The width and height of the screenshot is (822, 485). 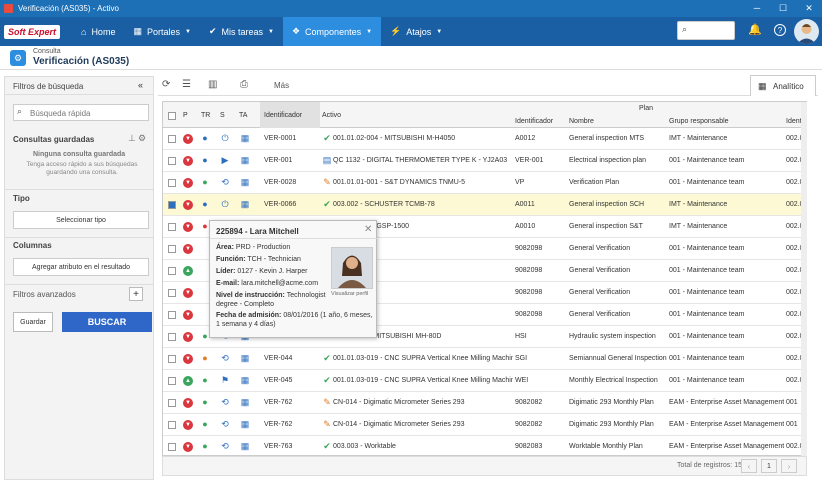 What do you see at coordinates (81, 112) in the screenshot?
I see `quick-search-input: Búsqueda rápida` at bounding box center [81, 112].